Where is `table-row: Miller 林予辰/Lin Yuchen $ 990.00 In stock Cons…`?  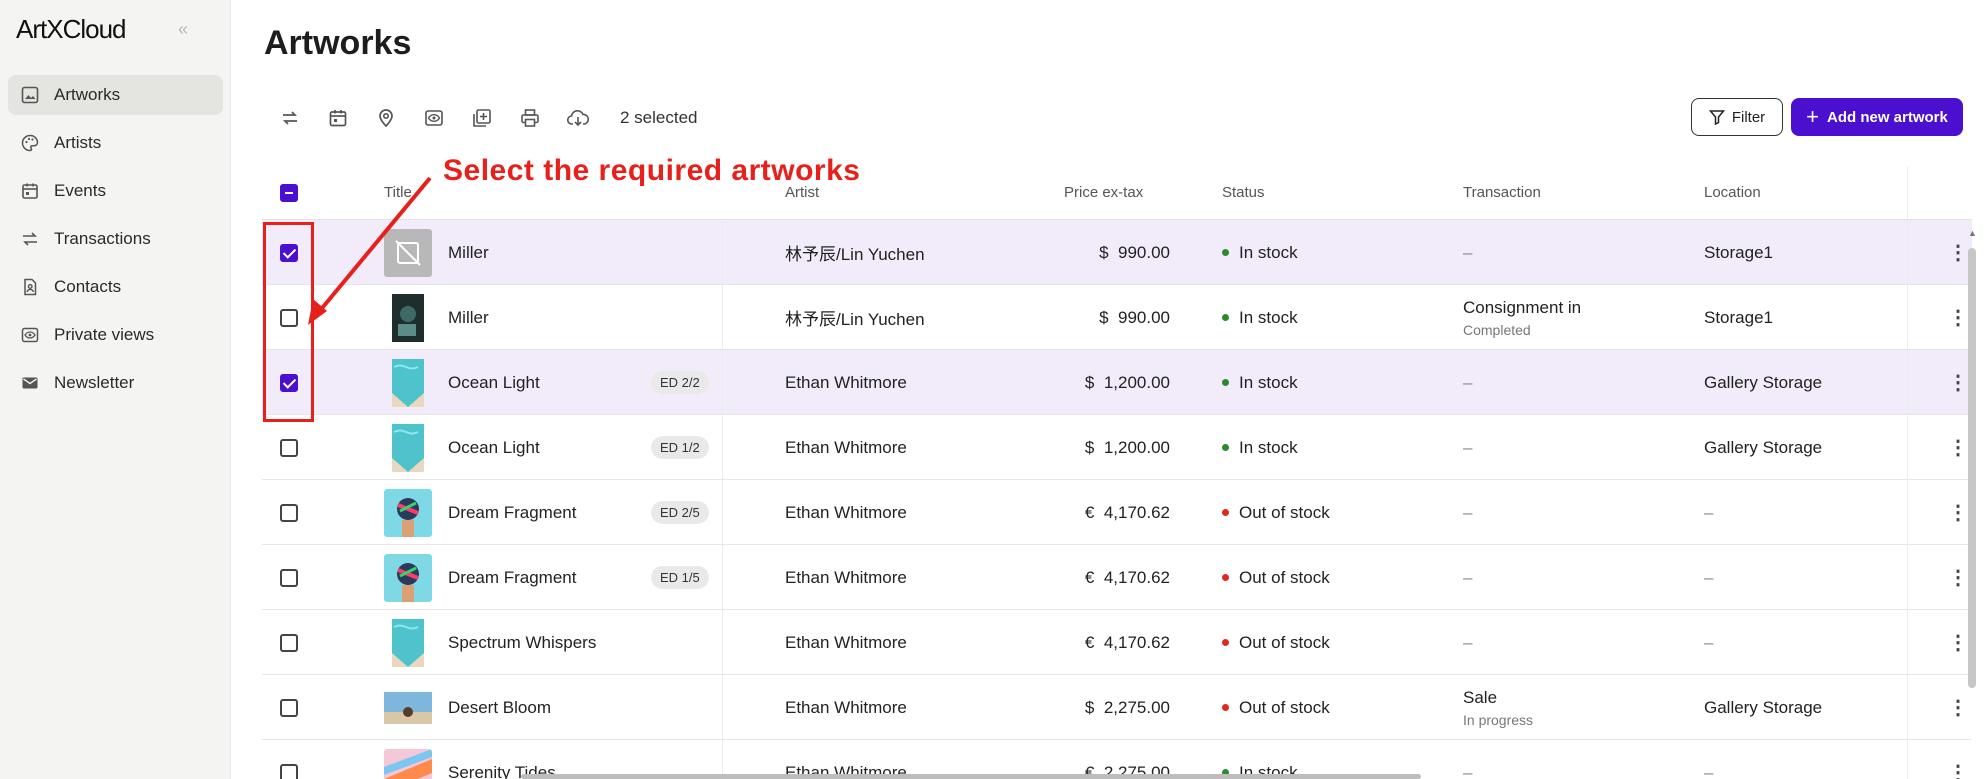 table-row: Miller 林予辰/Lin Yuchen $ 990.00 In stock Cons… is located at coordinates (1117, 317).